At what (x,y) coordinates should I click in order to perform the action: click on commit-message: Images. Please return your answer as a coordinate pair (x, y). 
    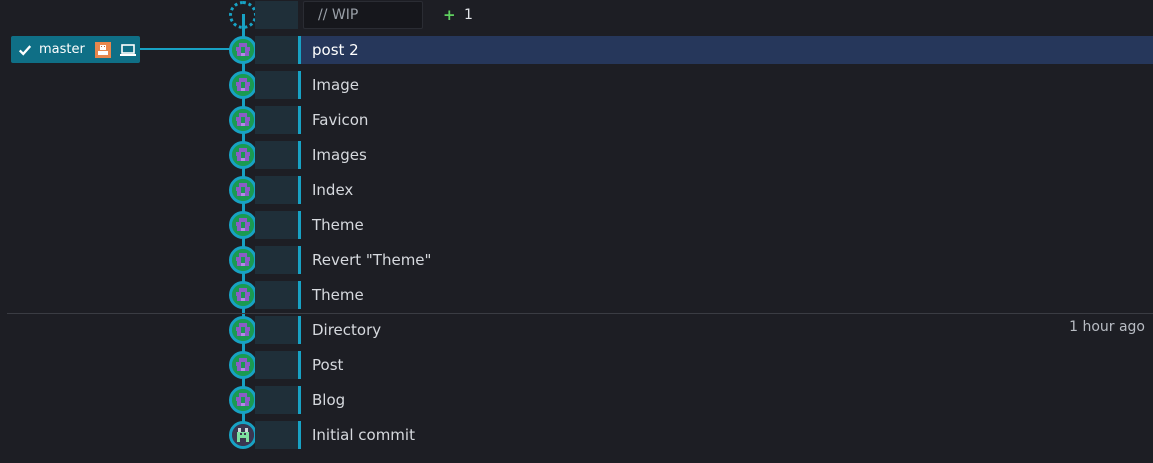
    Looking at the image, I should click on (339, 155).